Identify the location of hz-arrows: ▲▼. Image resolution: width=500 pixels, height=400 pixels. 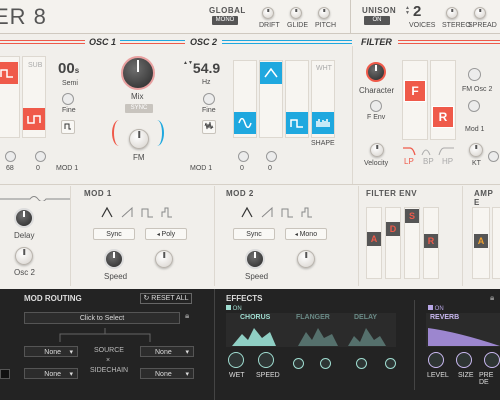
(188, 63).